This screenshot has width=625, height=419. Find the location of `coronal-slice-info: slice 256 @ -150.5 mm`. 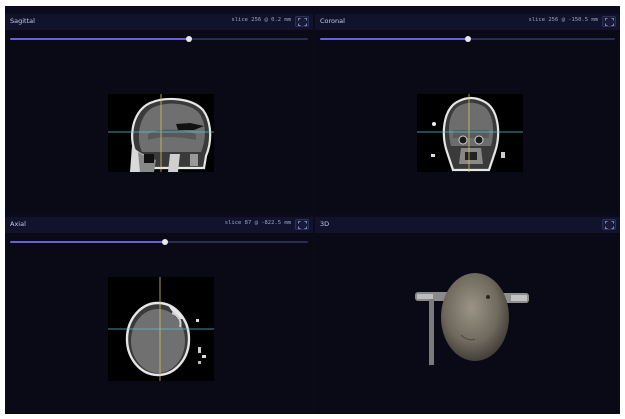

coronal-slice-info: slice 256 @ -150.5 mm is located at coordinates (563, 20).